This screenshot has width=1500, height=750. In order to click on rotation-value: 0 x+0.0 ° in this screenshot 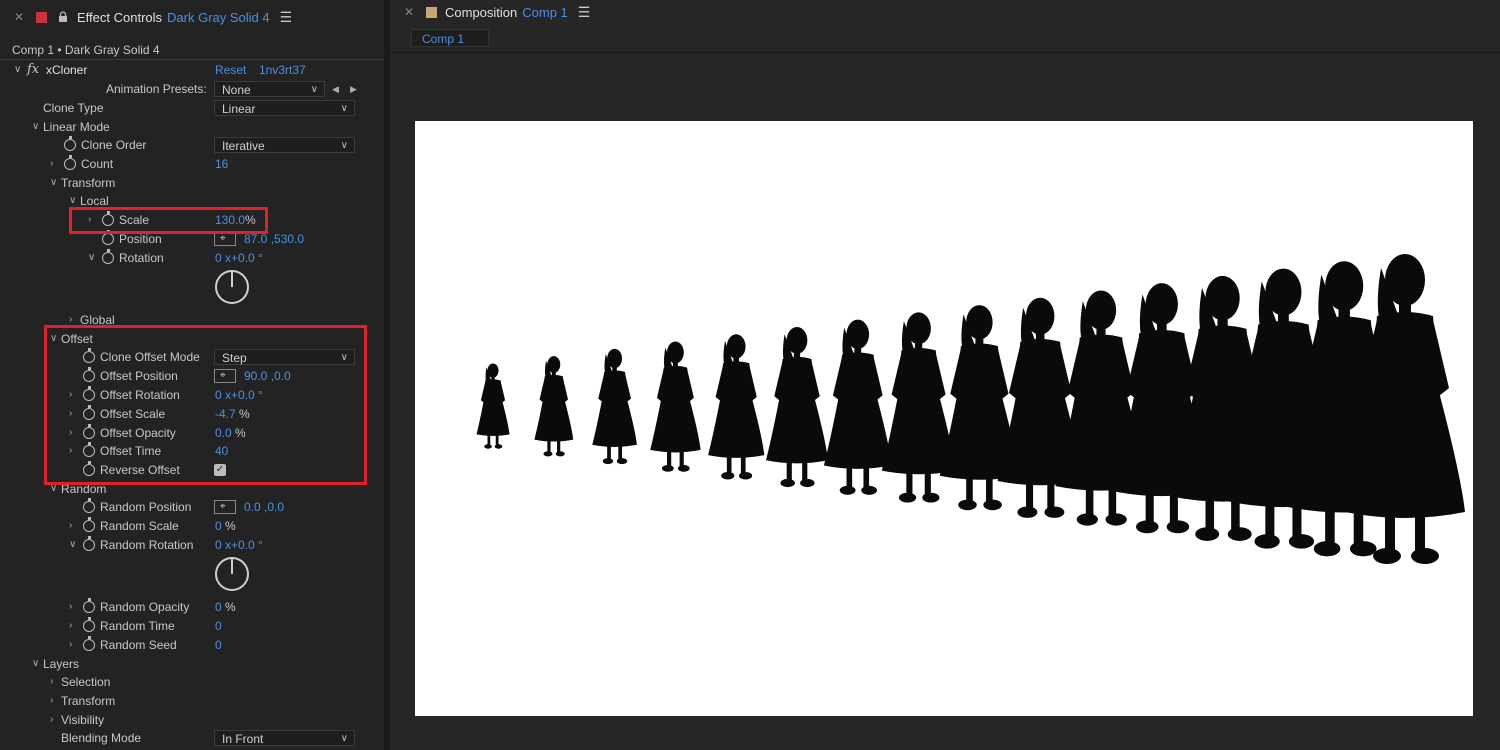, I will do `click(239, 258)`.